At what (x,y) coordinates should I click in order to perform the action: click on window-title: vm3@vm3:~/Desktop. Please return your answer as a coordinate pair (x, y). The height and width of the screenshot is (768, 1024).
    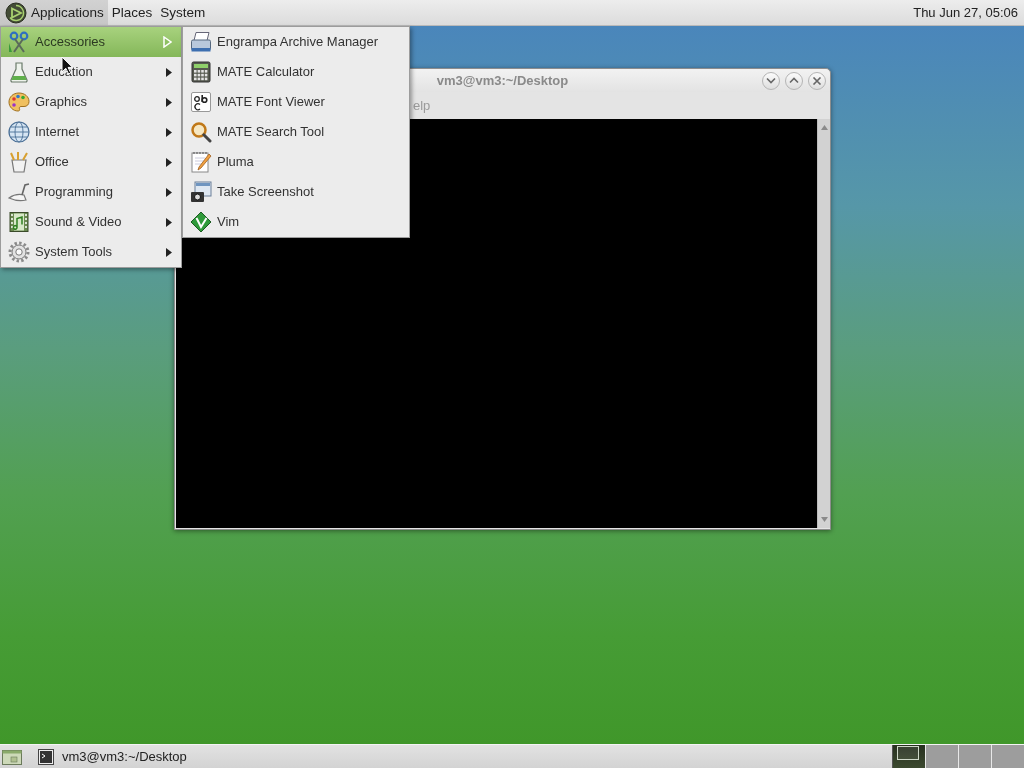
    Looking at the image, I should click on (502, 80).